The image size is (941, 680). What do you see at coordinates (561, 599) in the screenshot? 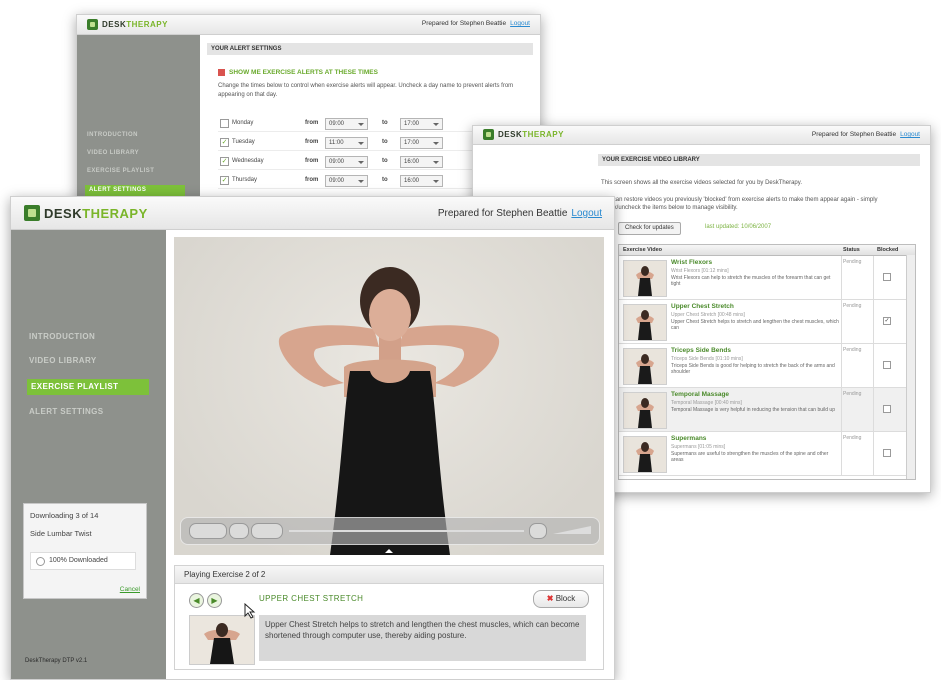
I see `block-button: ✖ Block` at bounding box center [561, 599].